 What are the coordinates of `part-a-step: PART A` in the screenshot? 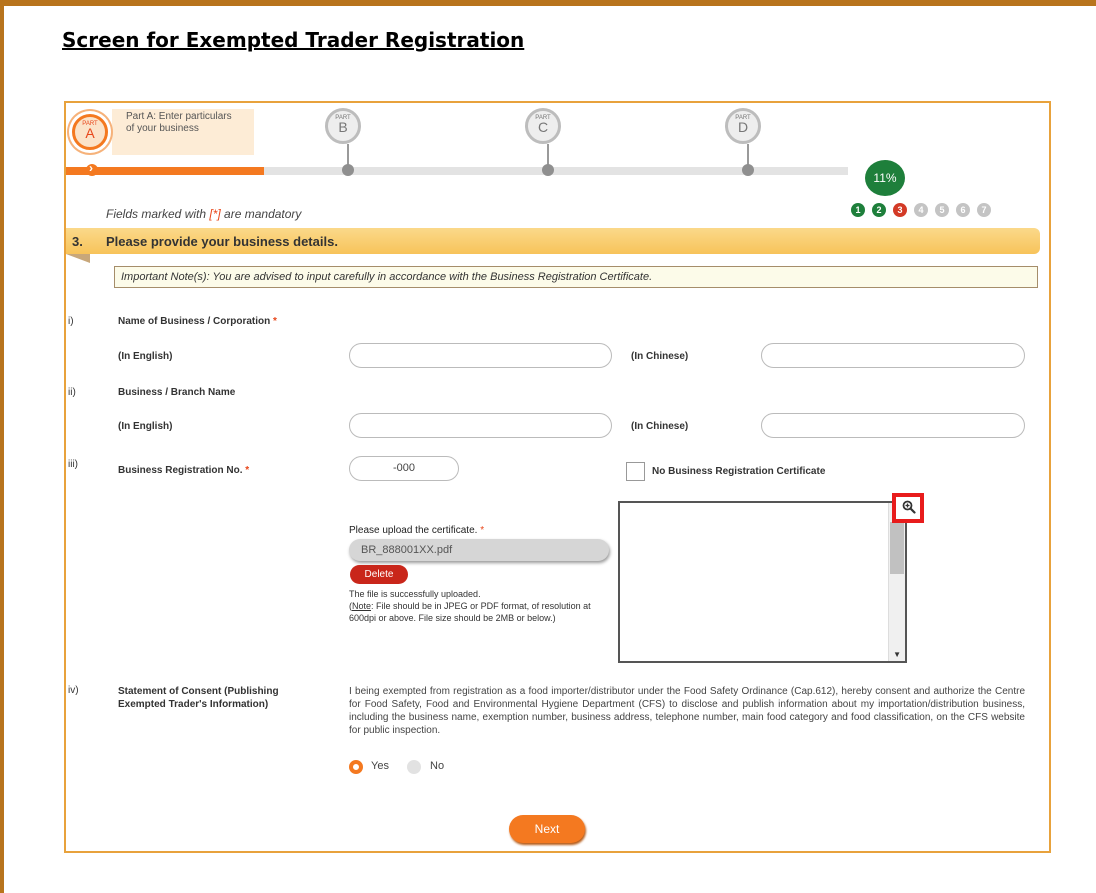 It's located at (90, 132).